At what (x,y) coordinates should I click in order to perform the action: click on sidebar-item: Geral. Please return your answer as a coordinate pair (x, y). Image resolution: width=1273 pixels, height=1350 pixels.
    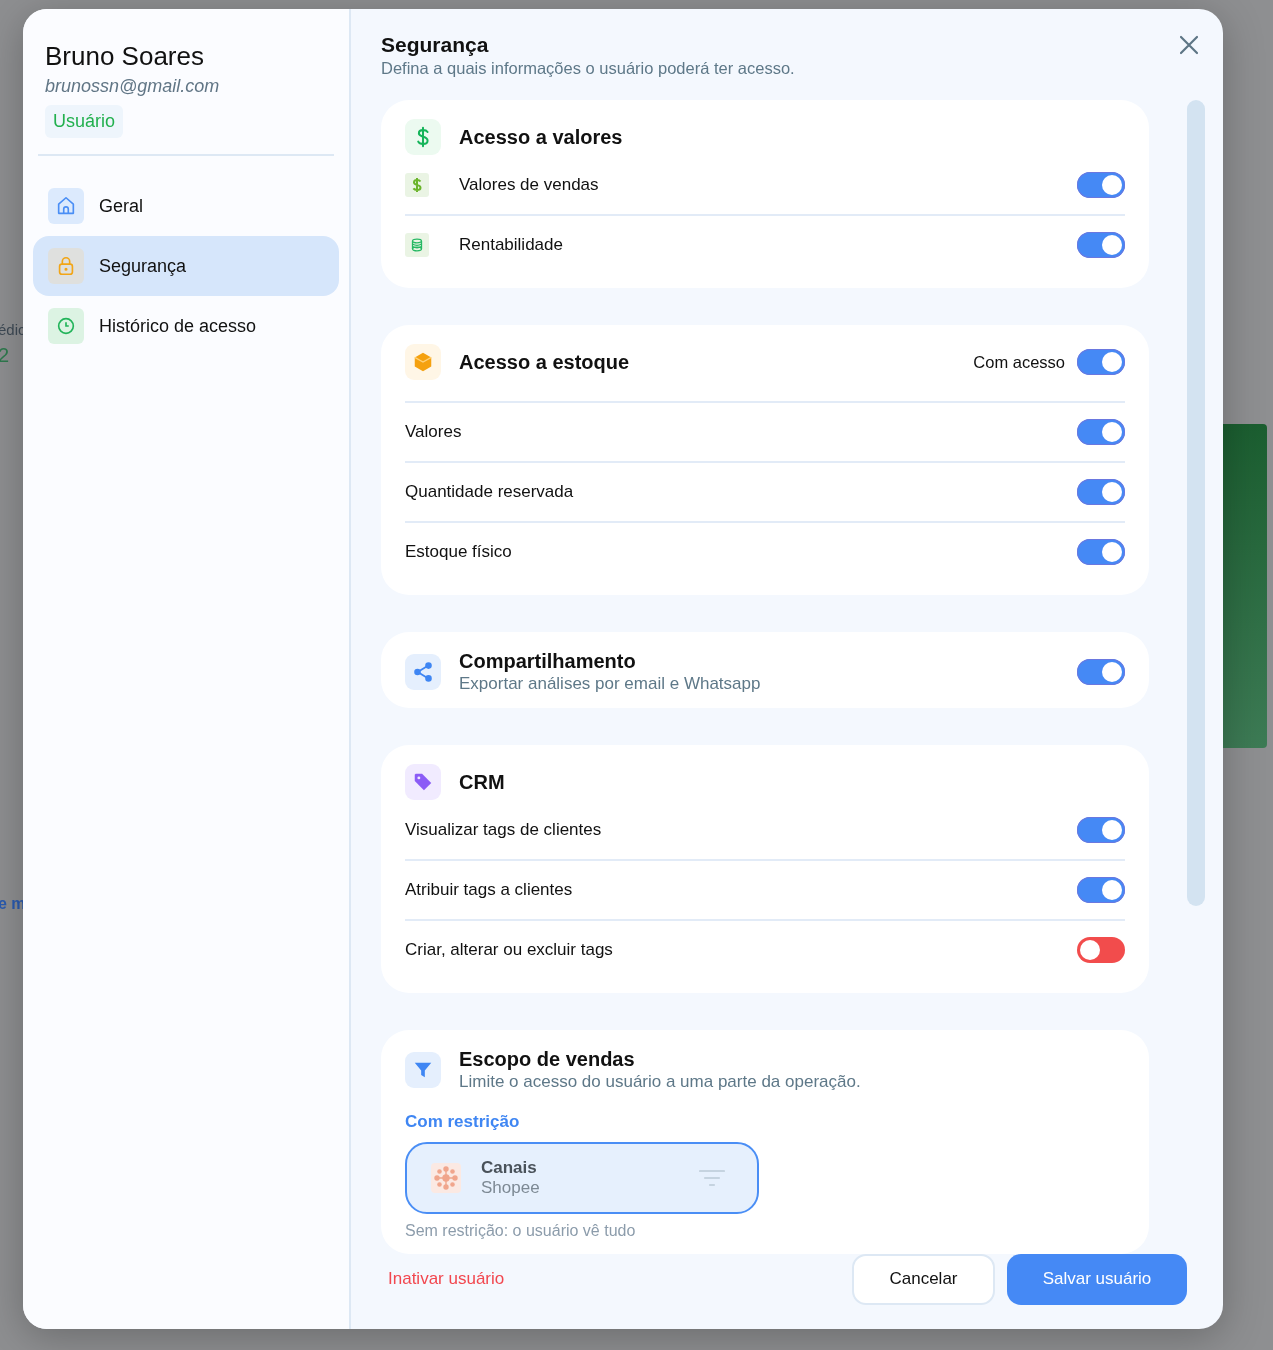
    Looking at the image, I should click on (186, 206).